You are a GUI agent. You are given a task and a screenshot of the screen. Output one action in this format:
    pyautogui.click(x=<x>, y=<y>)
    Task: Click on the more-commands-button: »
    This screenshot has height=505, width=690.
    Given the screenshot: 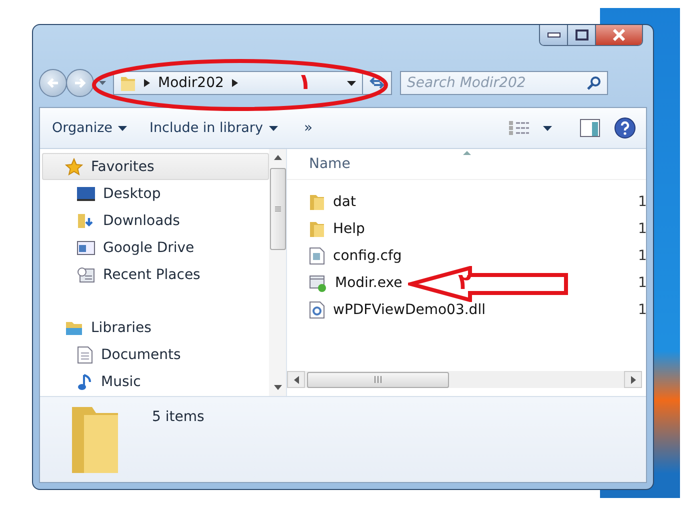 What is the action you would take?
    pyautogui.click(x=308, y=128)
    